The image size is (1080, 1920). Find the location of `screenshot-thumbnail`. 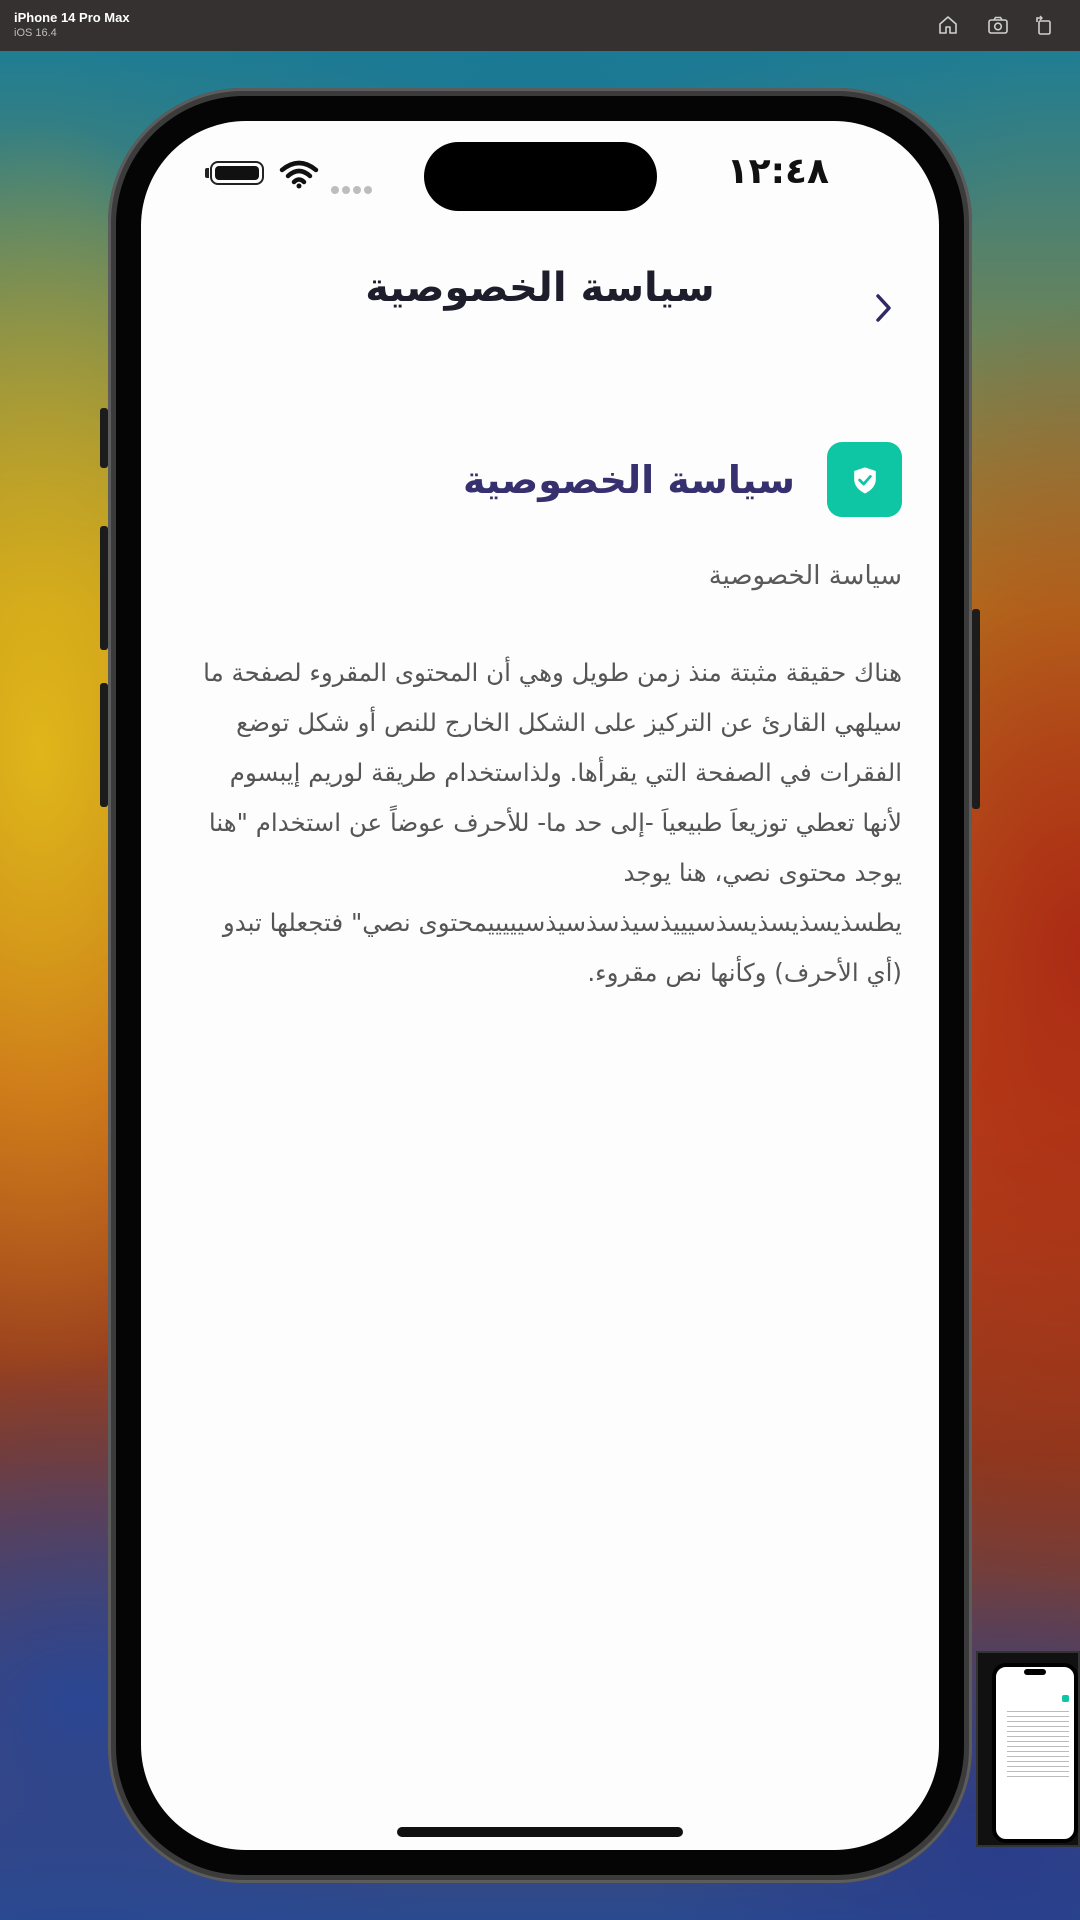

screenshot-thumbnail is located at coordinates (1028, 1749).